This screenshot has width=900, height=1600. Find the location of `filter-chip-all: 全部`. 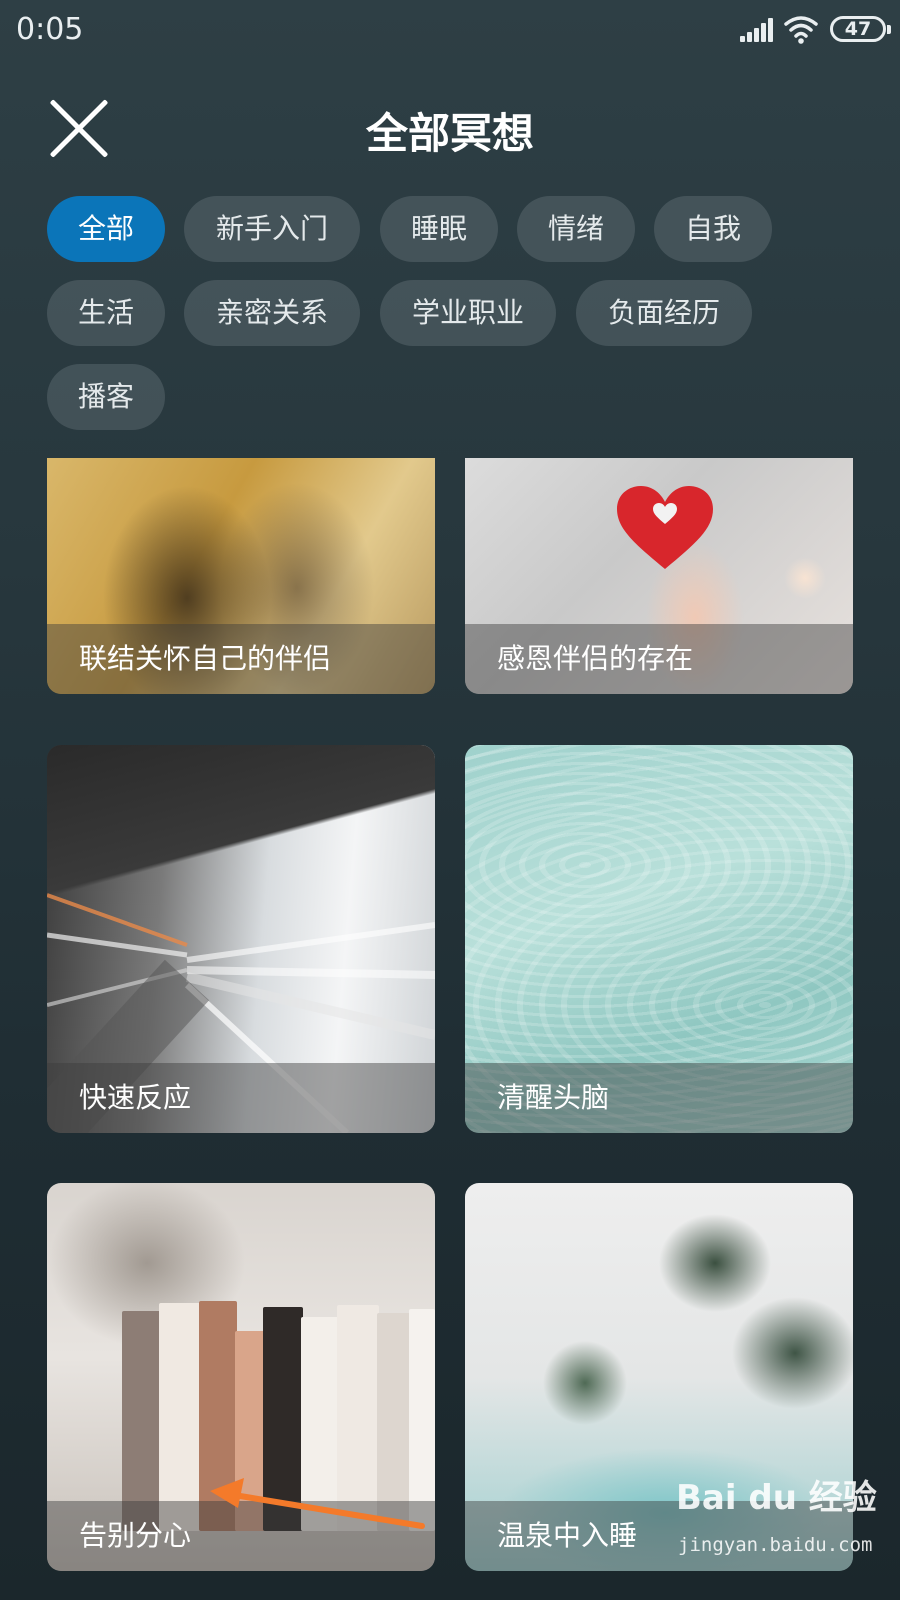

filter-chip-all: 全部 is located at coordinates (106, 229).